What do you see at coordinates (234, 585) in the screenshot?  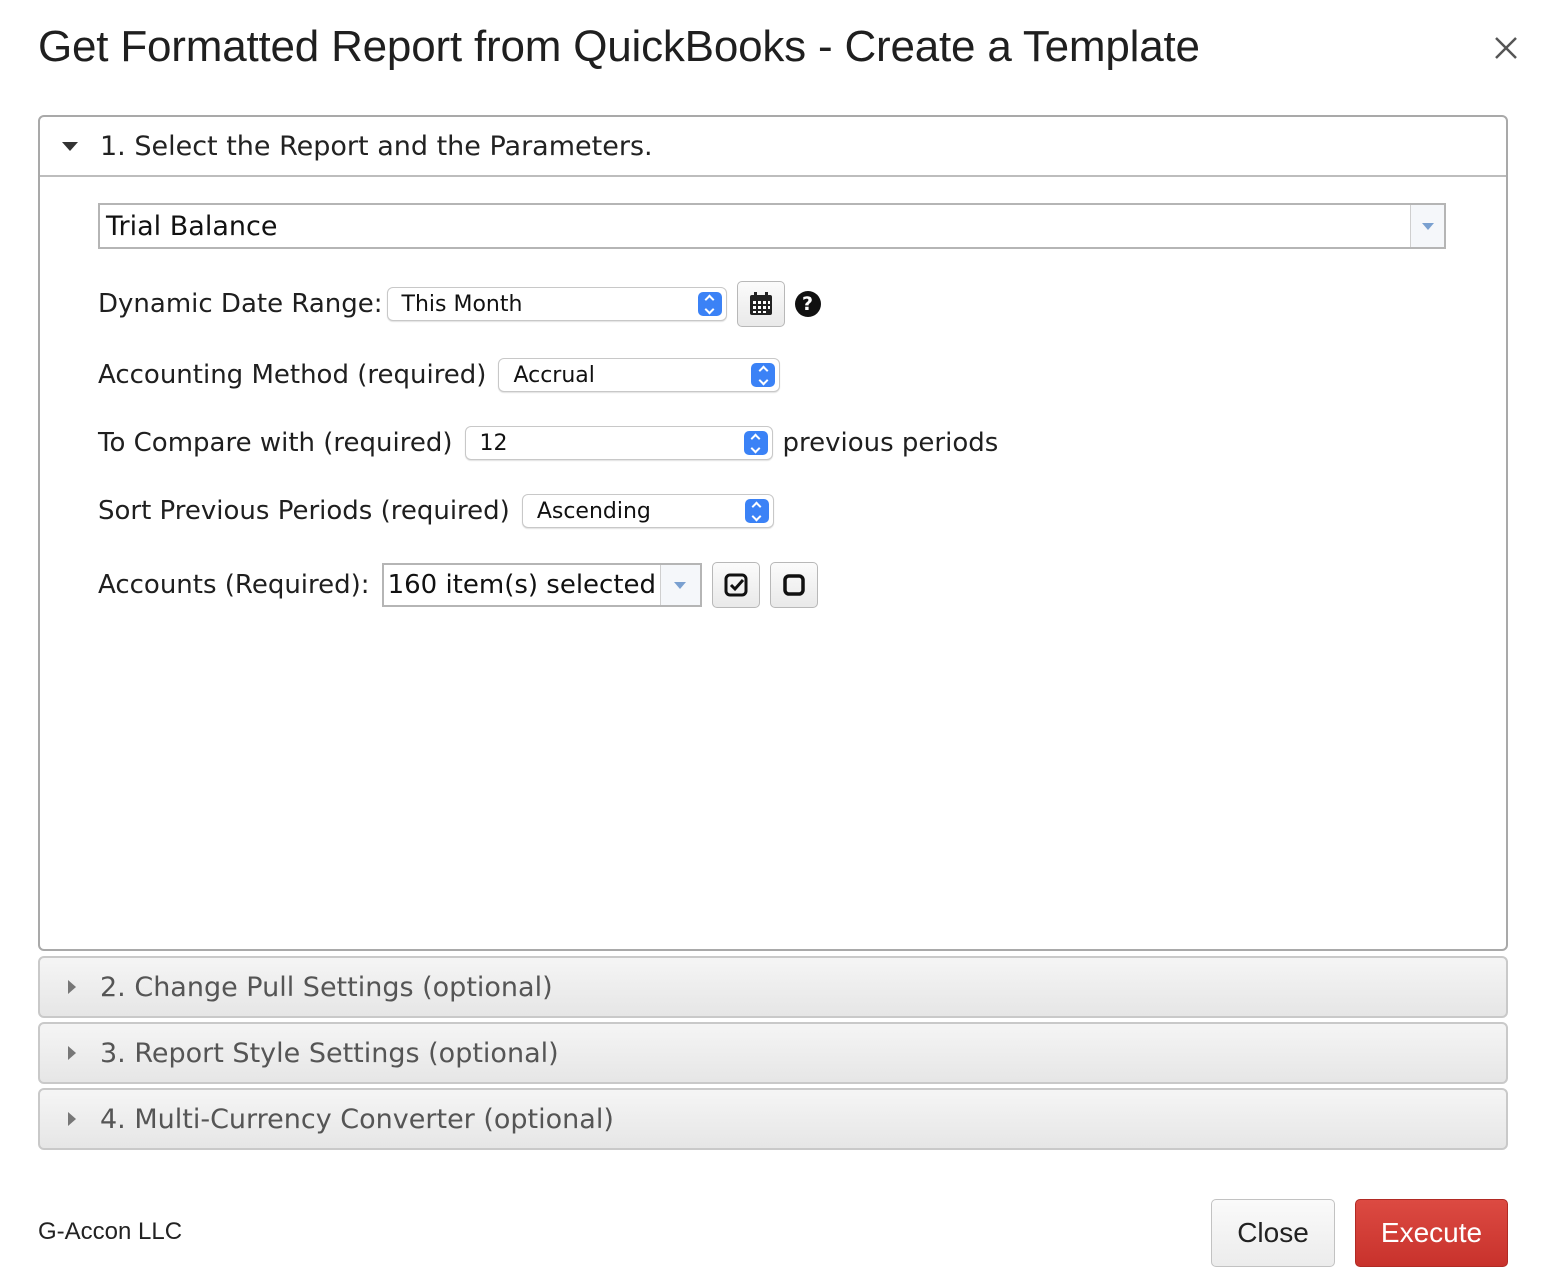 I see `accounts-label: Accounts (Required):` at bounding box center [234, 585].